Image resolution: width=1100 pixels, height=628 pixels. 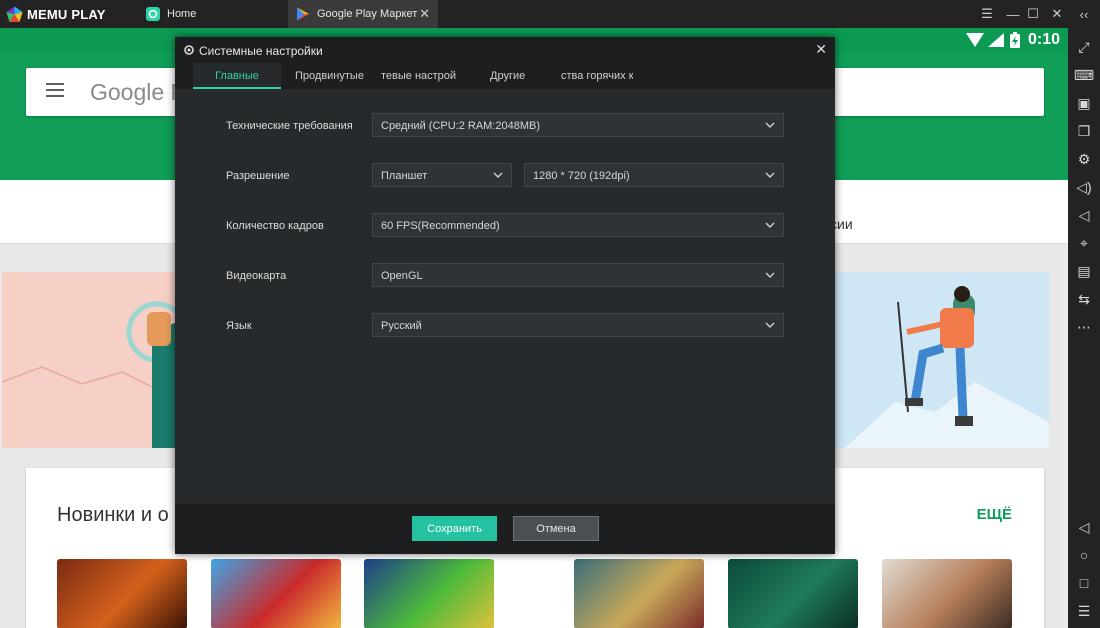 What do you see at coordinates (947, 367) in the screenshot?
I see `hiker-illustration` at bounding box center [947, 367].